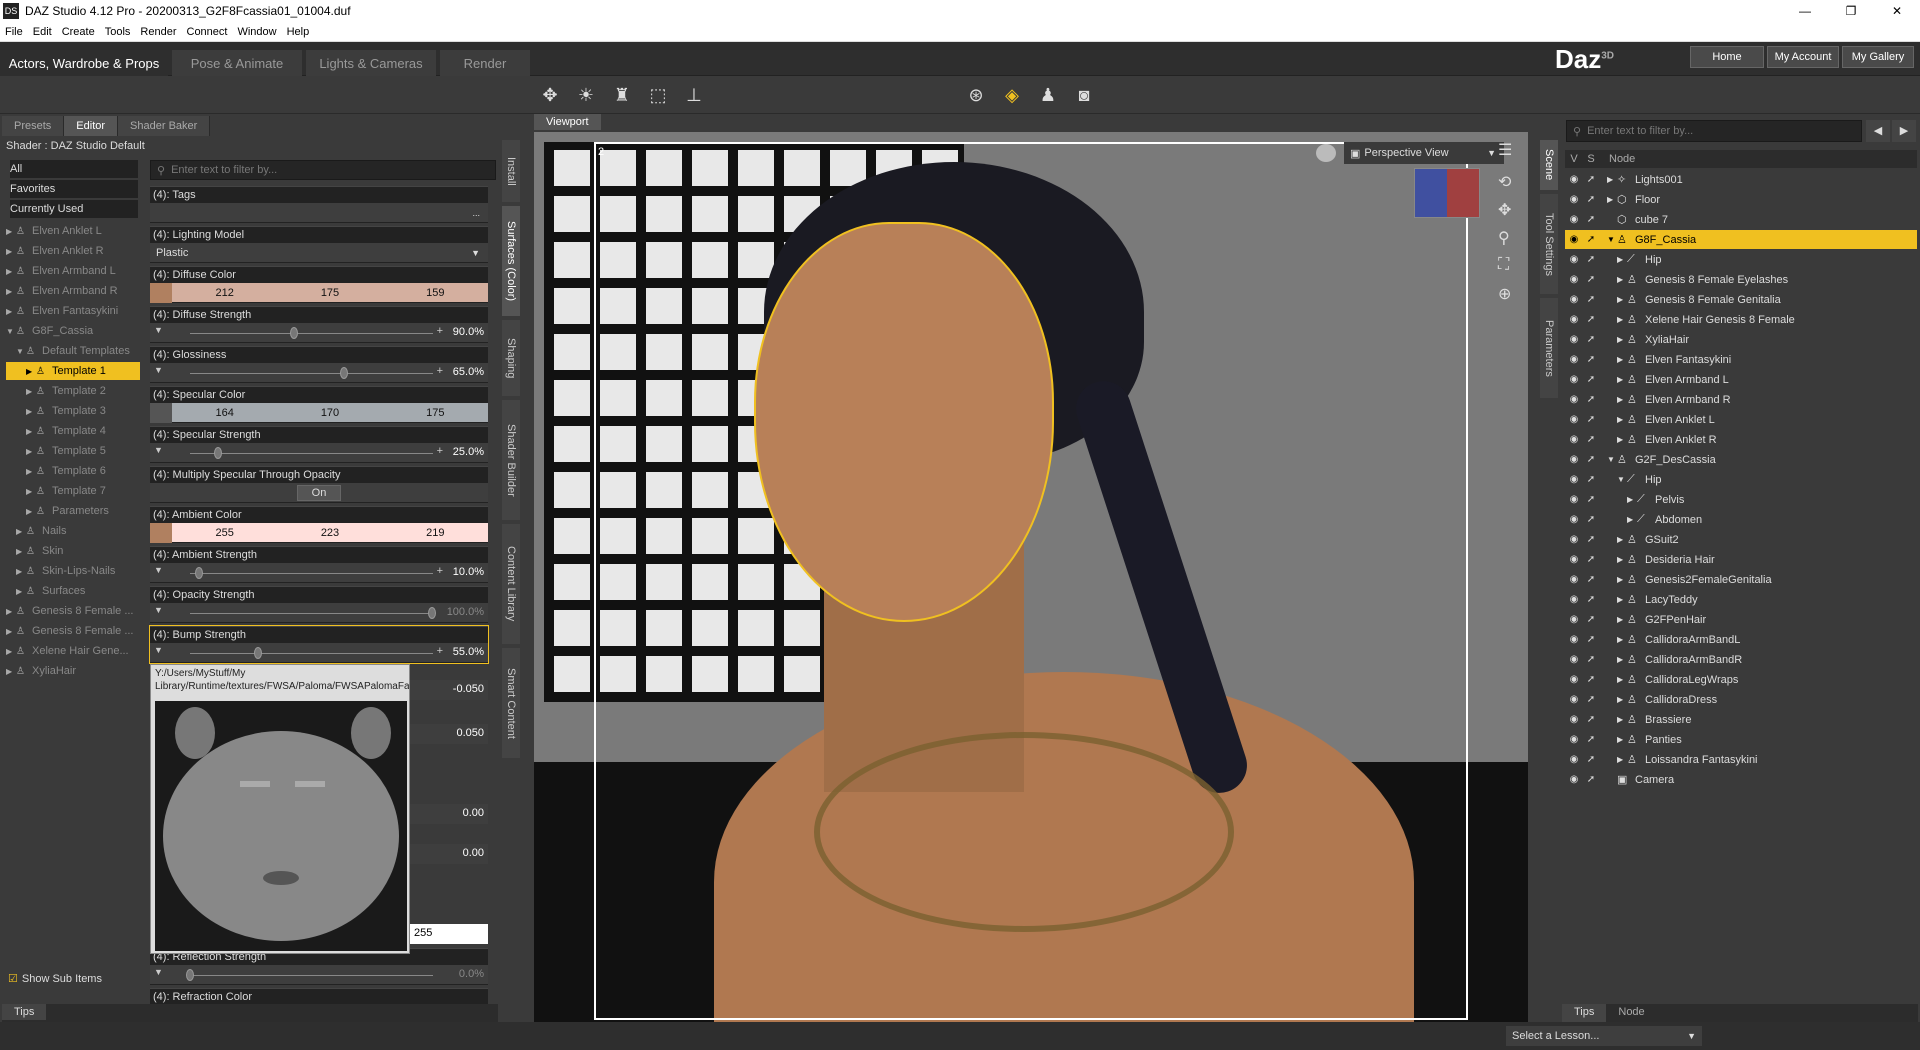  What do you see at coordinates (694, 95) in the screenshot?
I see `joint-editor-icon: ⊥` at bounding box center [694, 95].